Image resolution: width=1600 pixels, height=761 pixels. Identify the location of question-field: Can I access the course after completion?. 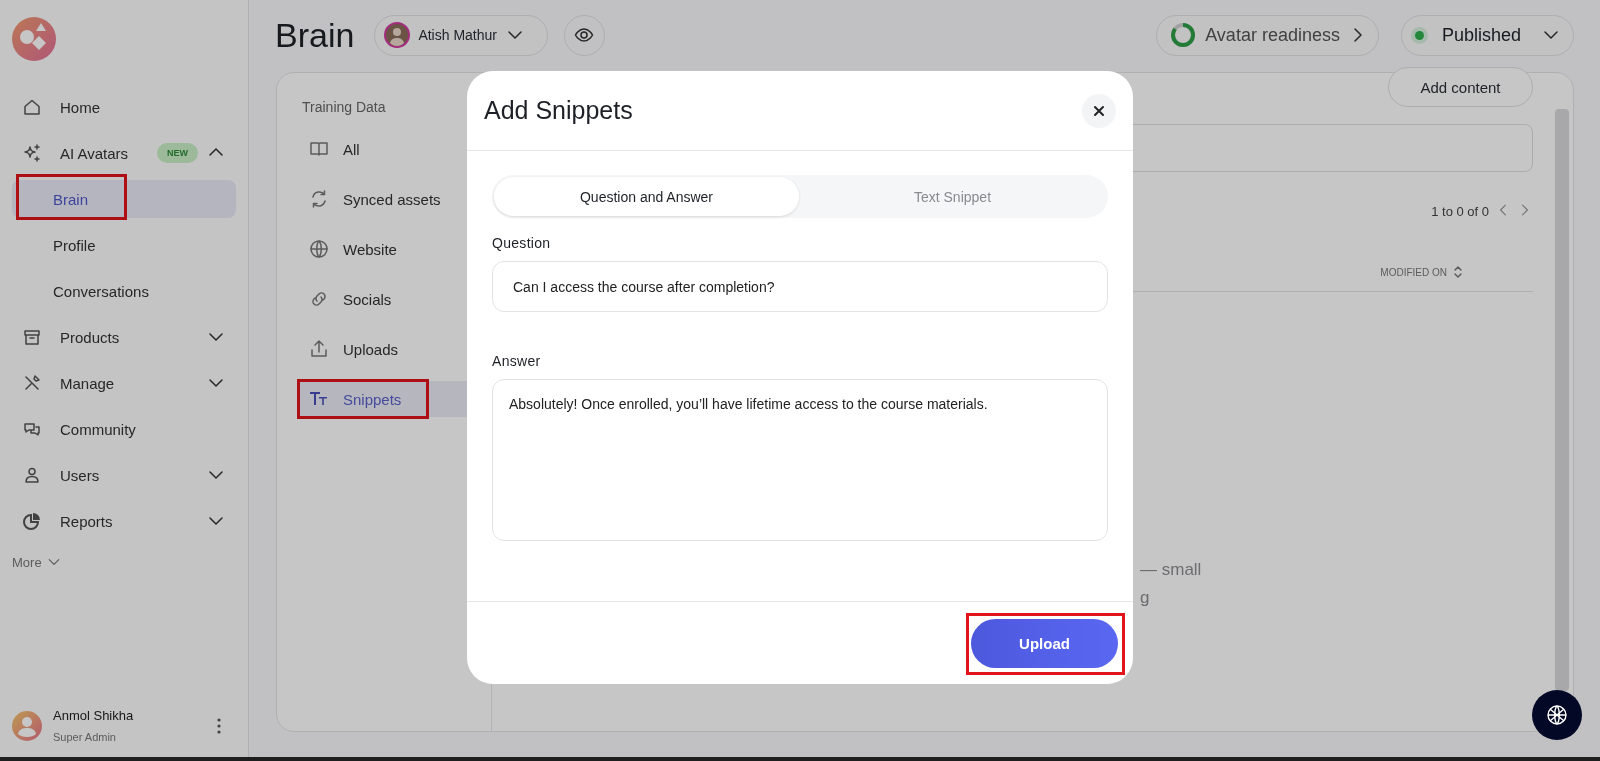
(800, 286).